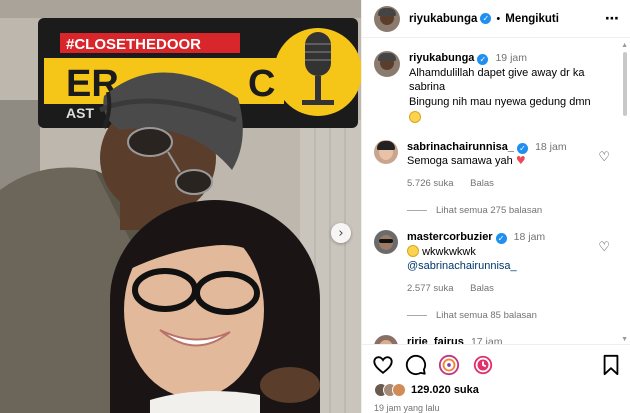 This screenshot has width=630, height=413. Describe the element at coordinates (500, 101) in the screenshot. I see `caption-line-3: Bingung nih mau nyewa gedung dmn` at that location.